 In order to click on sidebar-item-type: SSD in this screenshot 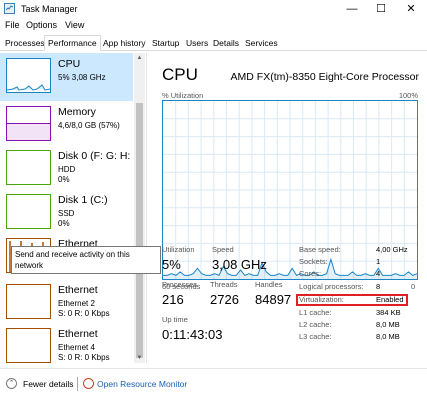, I will do `click(66, 213)`.